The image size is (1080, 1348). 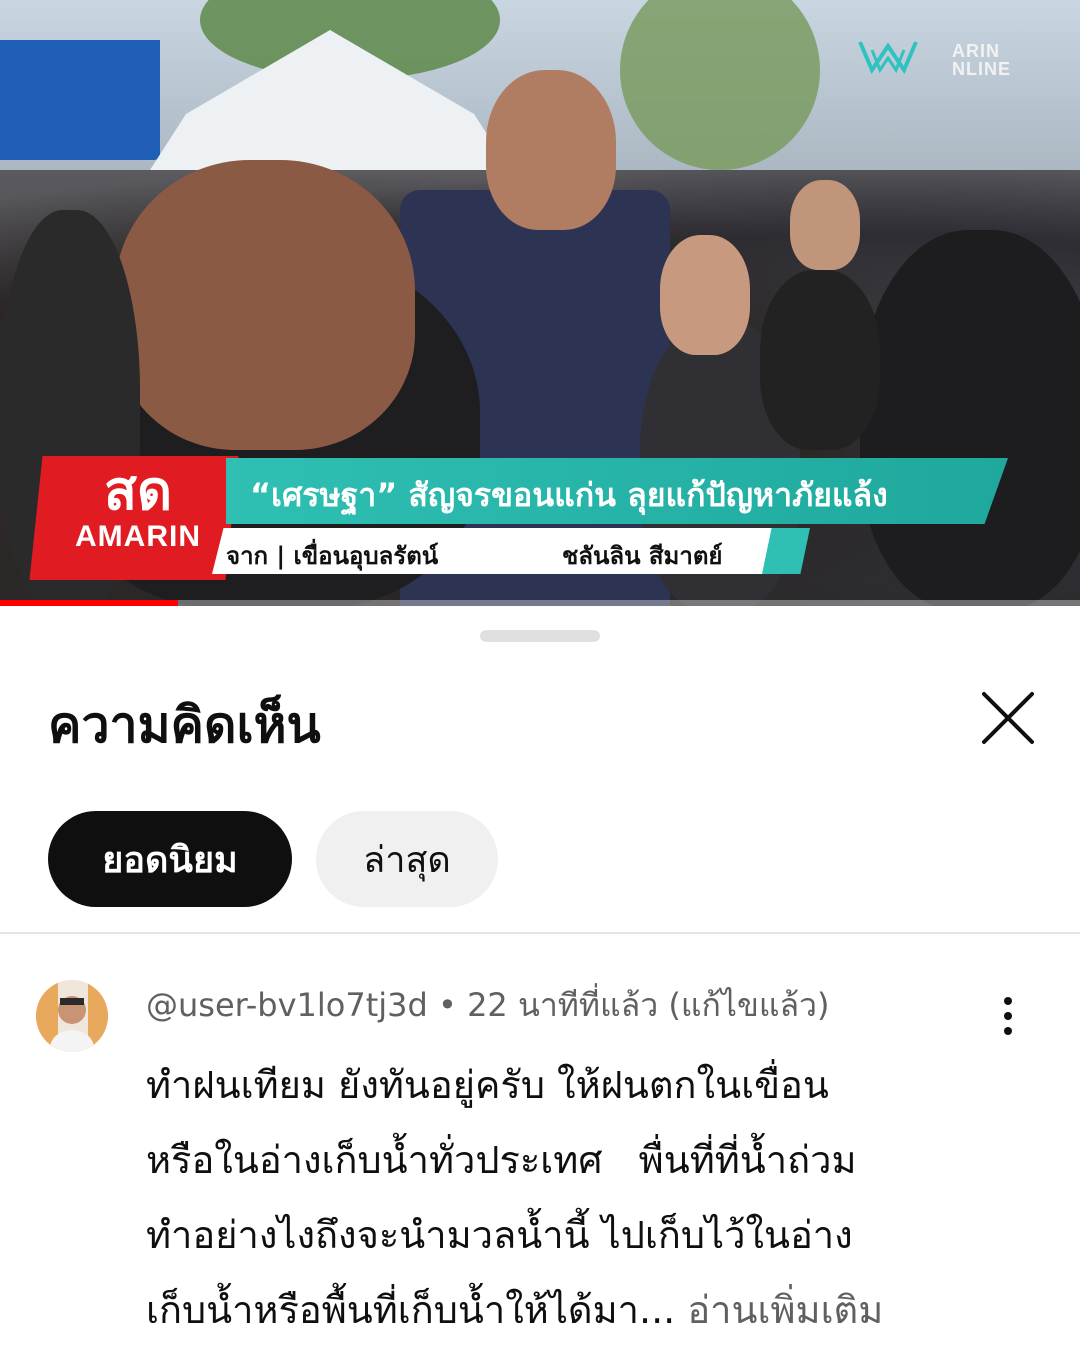 What do you see at coordinates (648, 1005) in the screenshot?
I see `comment-time: 22 นาทีที่แล้ว (แก้ไขแล้ว)` at bounding box center [648, 1005].